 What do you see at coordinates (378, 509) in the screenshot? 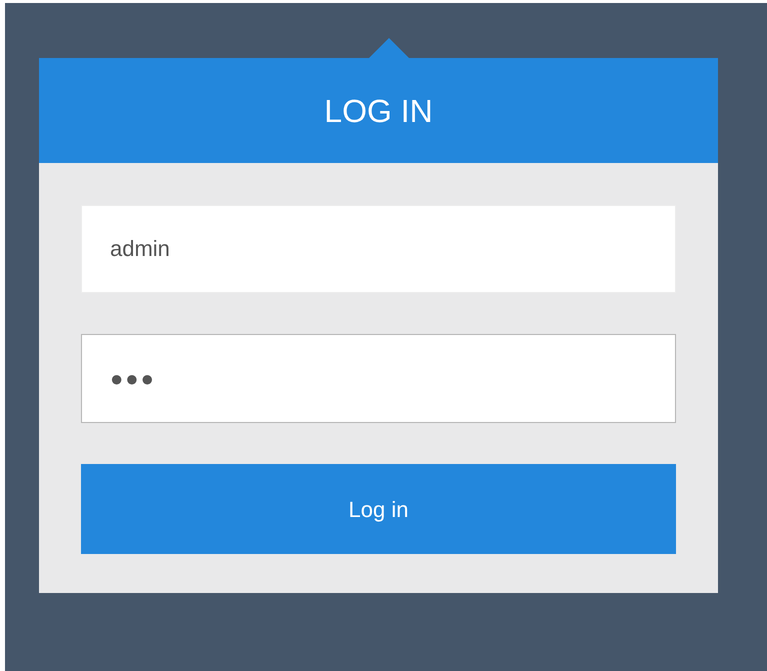
I see `login-button: Log in` at bounding box center [378, 509].